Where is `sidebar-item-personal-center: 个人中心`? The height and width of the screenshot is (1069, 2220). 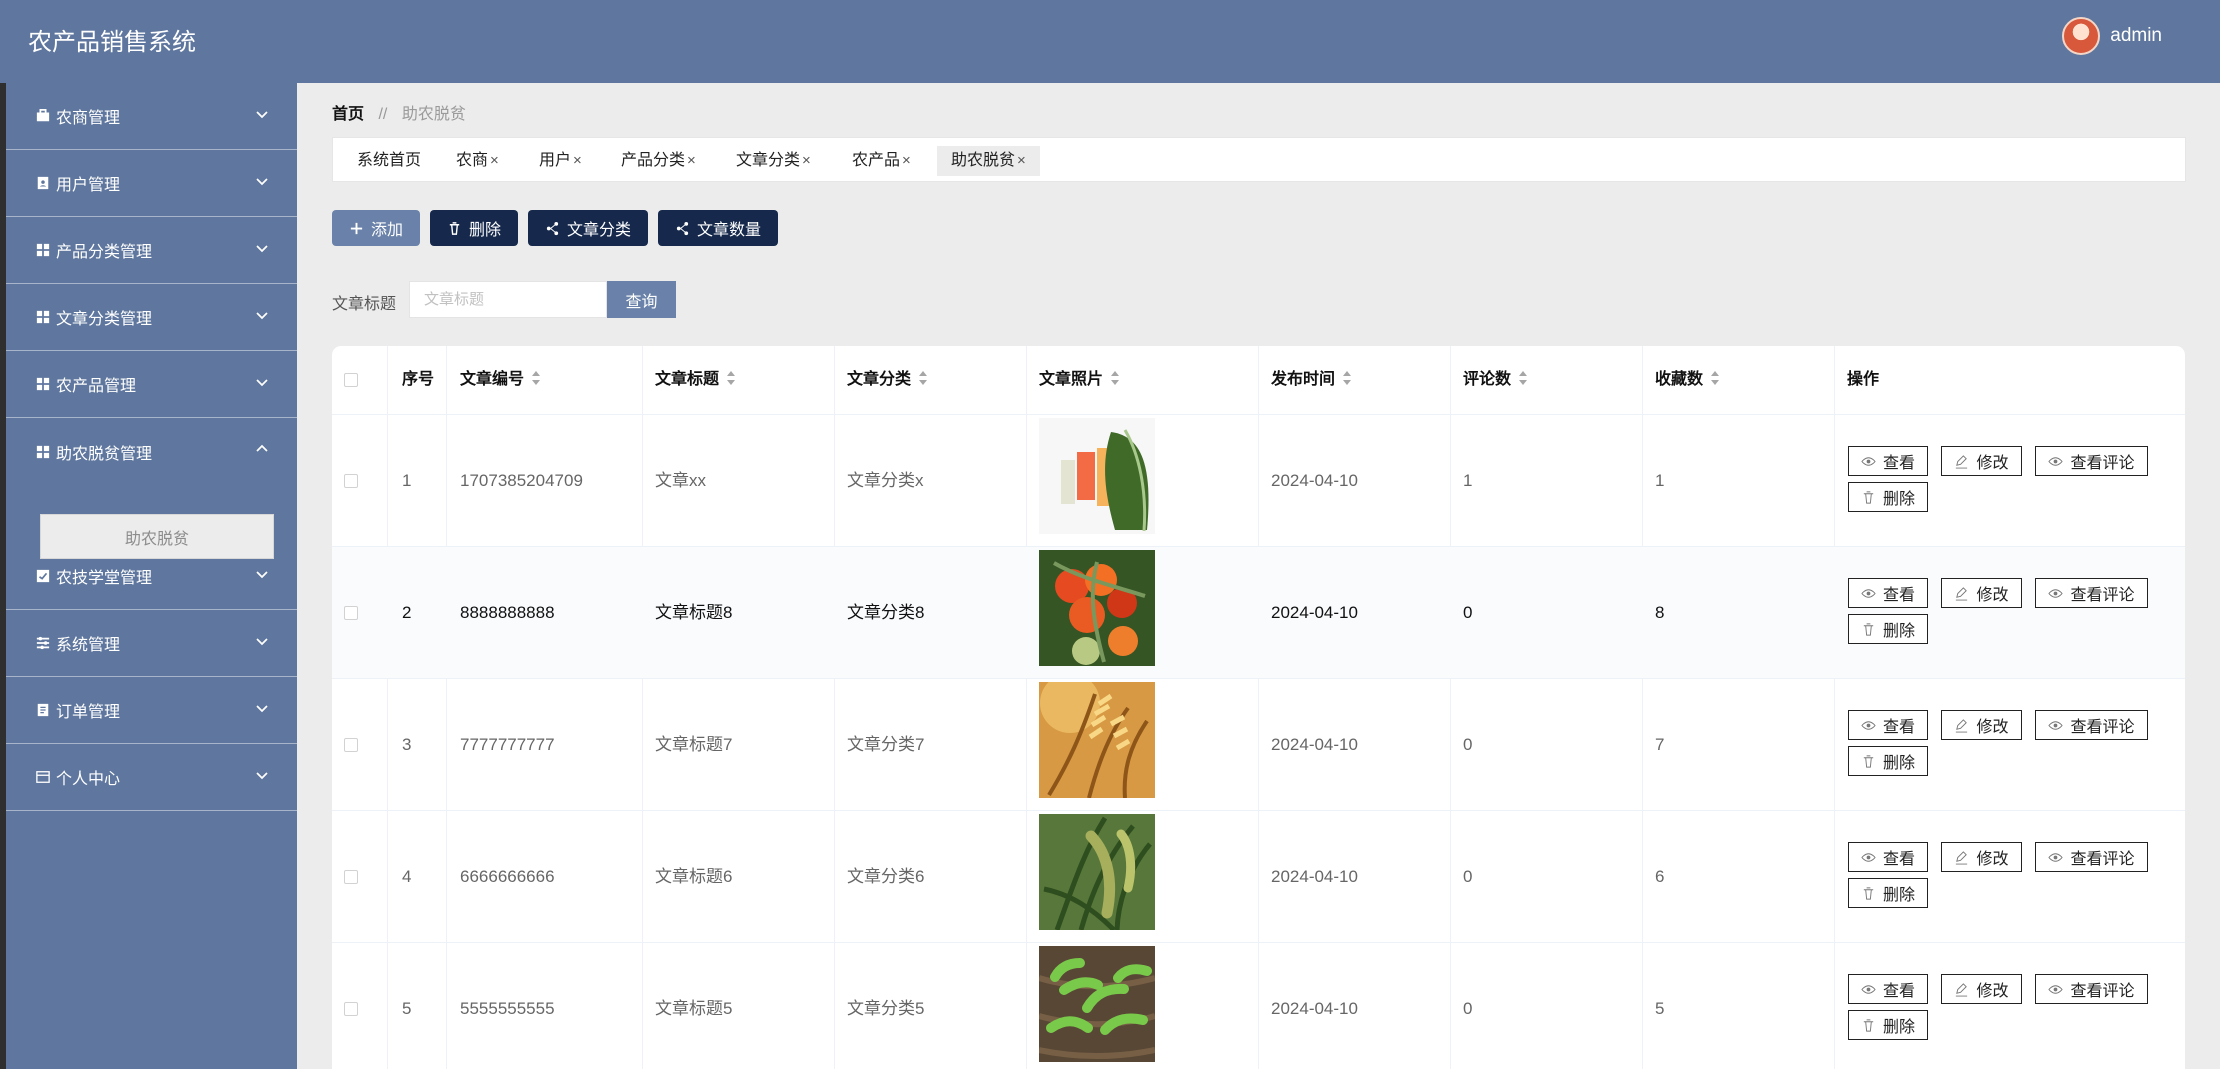
sidebar-item-personal-center: 个人中心 is located at coordinates (151, 777).